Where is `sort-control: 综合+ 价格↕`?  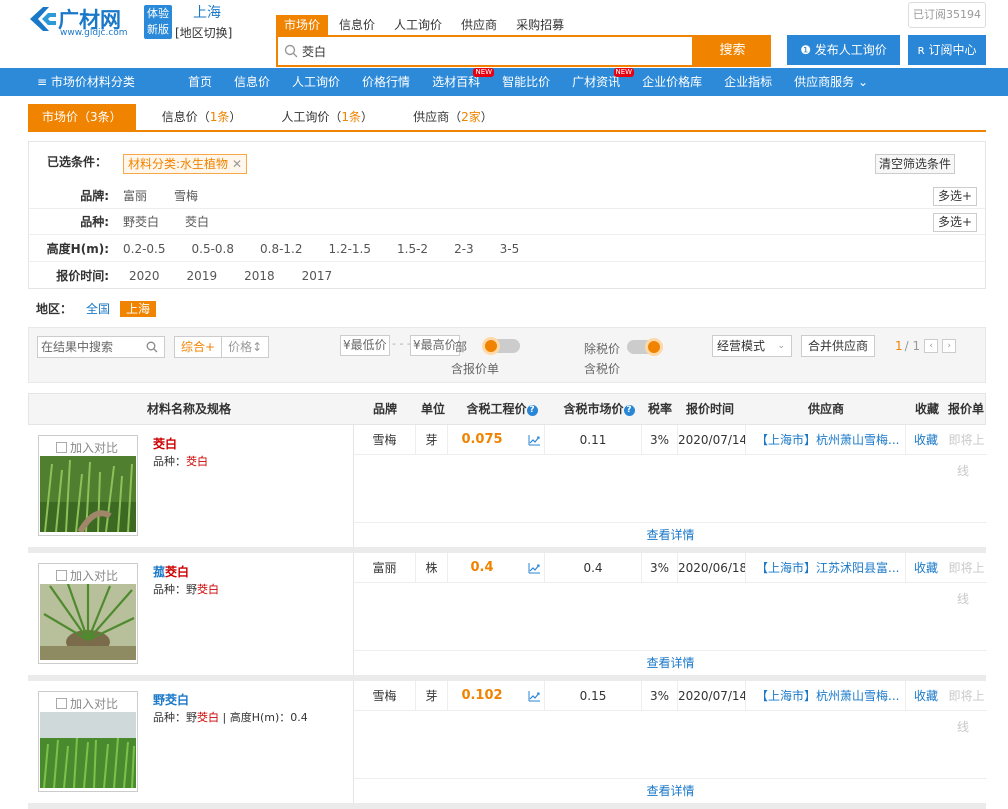 sort-control: 综合+ 价格↕ is located at coordinates (222, 347).